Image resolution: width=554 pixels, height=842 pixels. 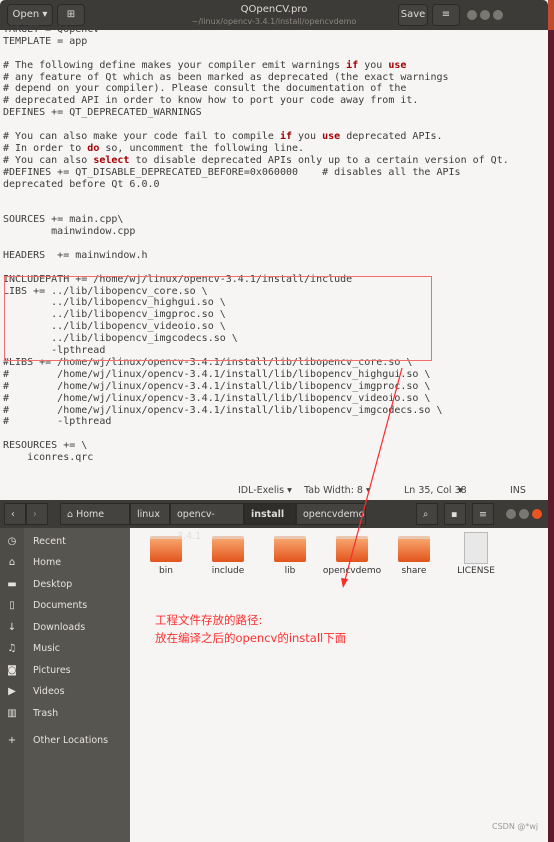 What do you see at coordinates (372, 477) in the screenshot?
I see `annotation-arrow` at bounding box center [372, 477].